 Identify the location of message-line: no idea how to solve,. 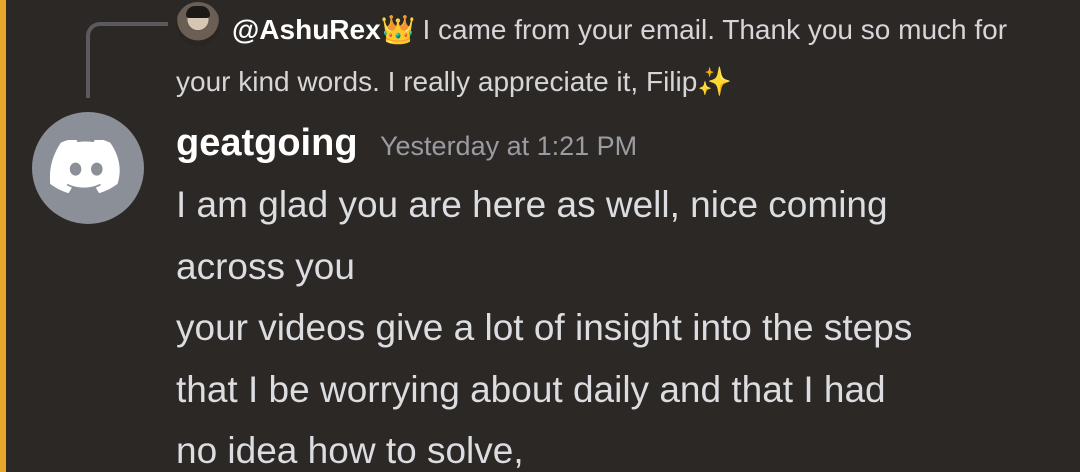
(350, 450).